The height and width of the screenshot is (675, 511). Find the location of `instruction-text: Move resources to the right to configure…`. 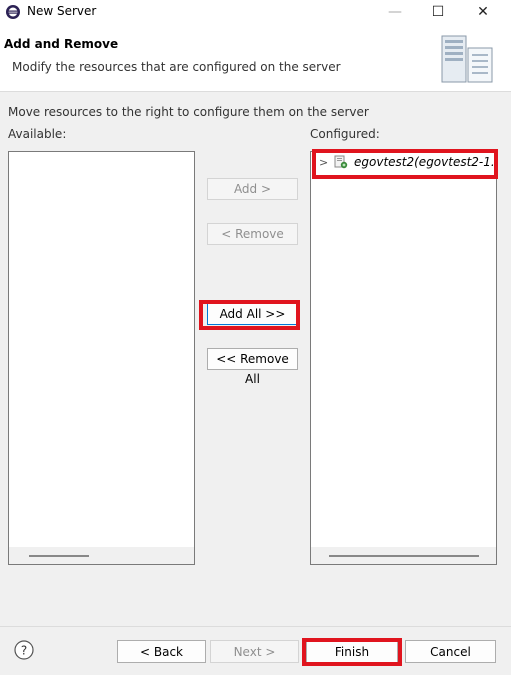

instruction-text: Move resources to the right to configure… is located at coordinates (188, 112).